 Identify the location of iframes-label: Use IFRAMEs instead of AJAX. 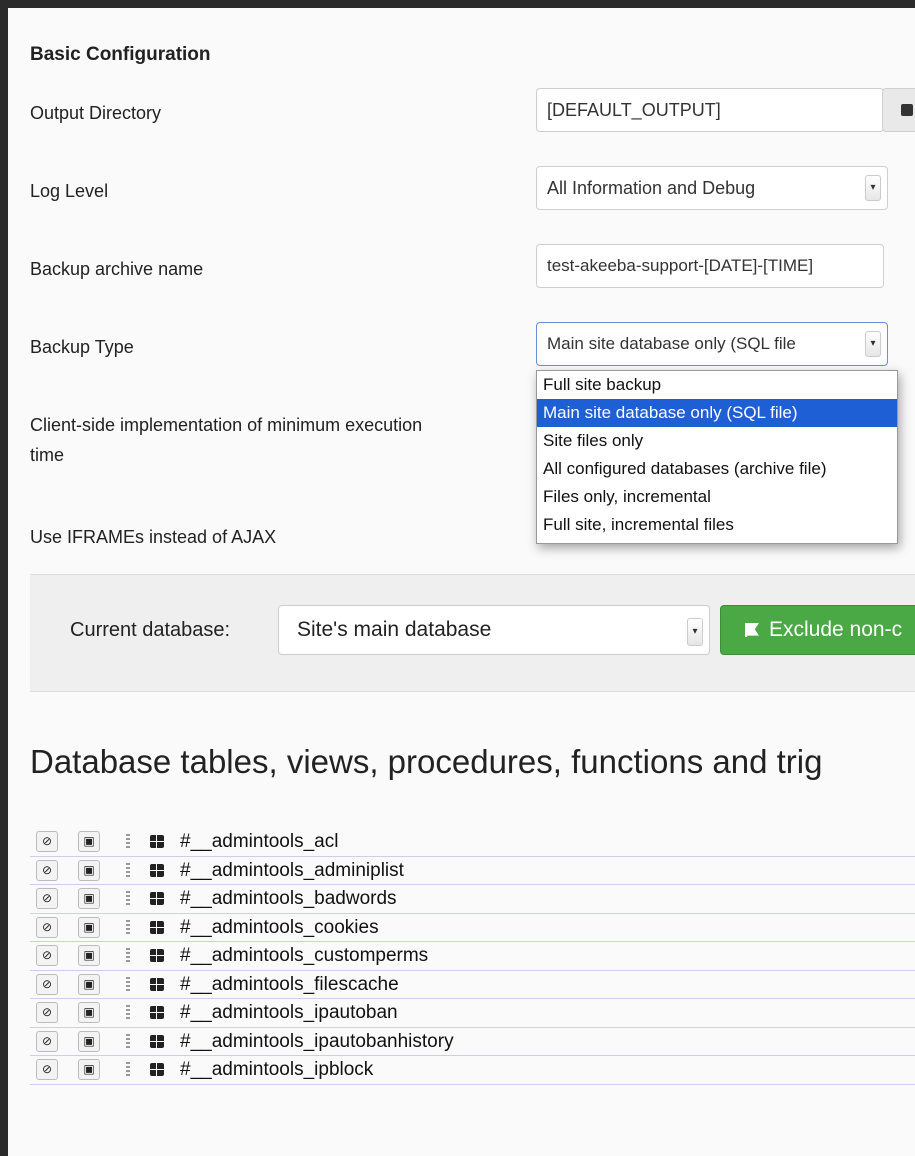
(153, 537).